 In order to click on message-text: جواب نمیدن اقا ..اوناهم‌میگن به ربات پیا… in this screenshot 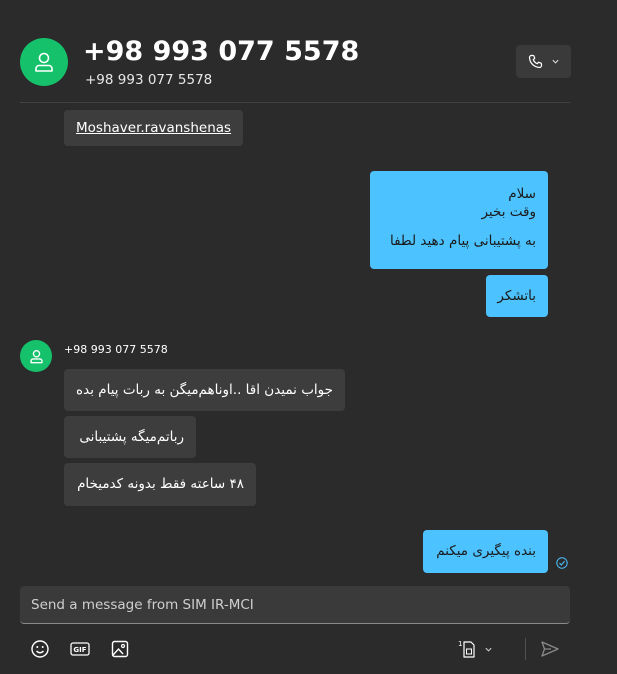, I will do `click(204, 390)`.